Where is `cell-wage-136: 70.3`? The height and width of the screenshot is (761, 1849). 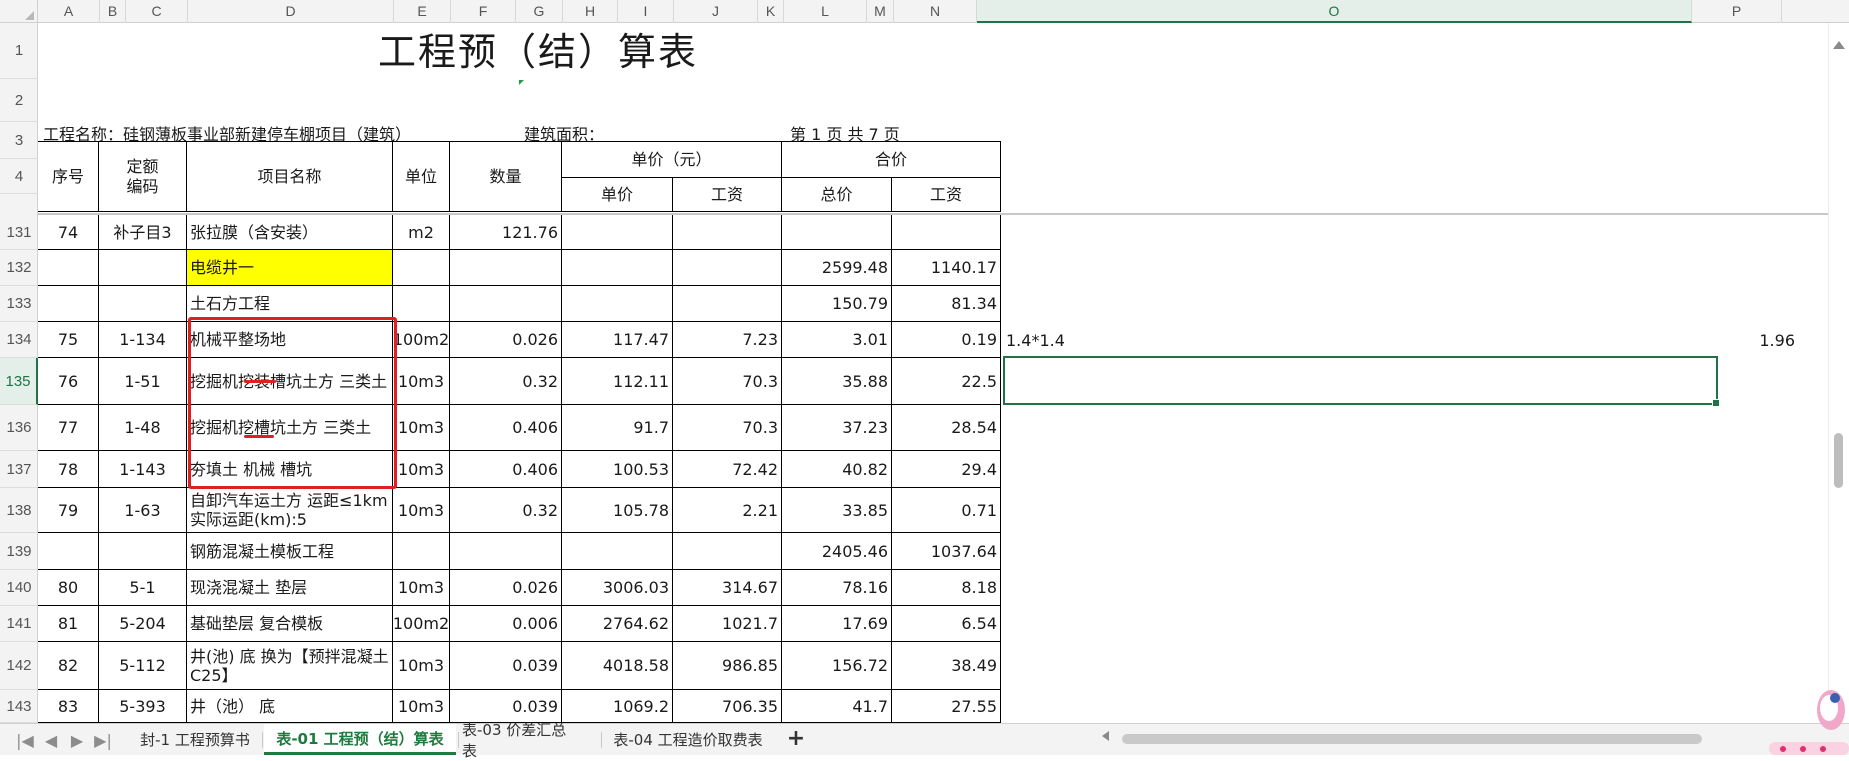 cell-wage-136: 70.3 is located at coordinates (727, 427).